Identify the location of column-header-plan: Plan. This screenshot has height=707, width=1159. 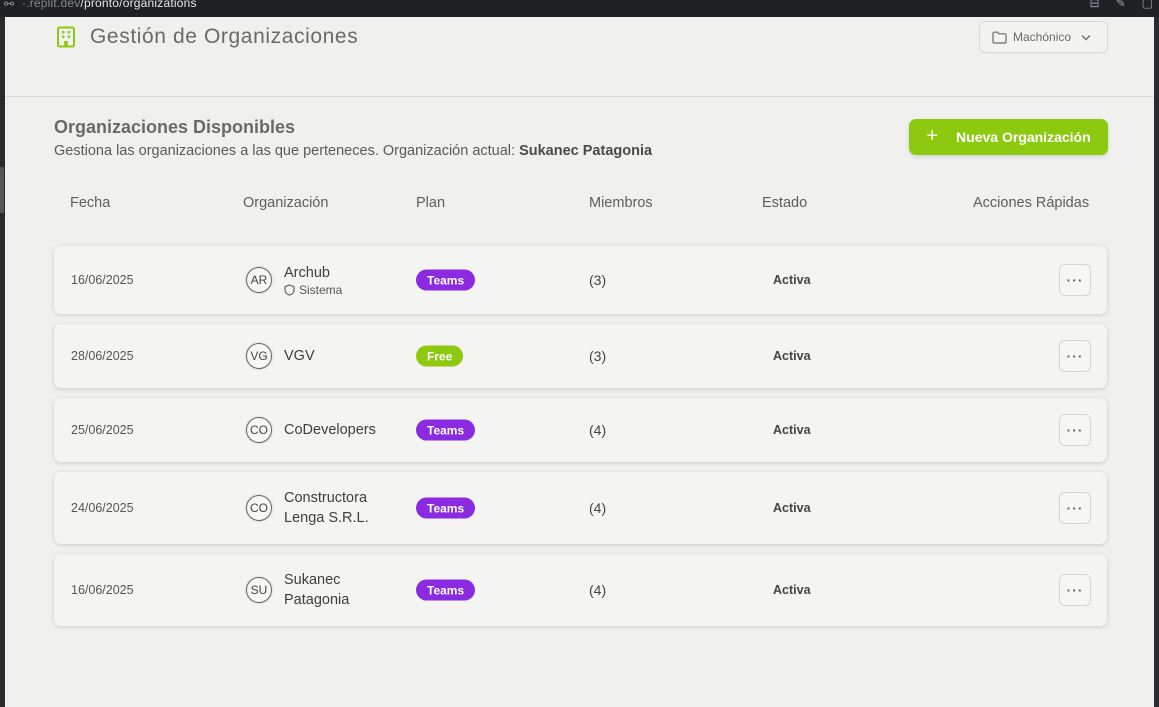
(430, 203).